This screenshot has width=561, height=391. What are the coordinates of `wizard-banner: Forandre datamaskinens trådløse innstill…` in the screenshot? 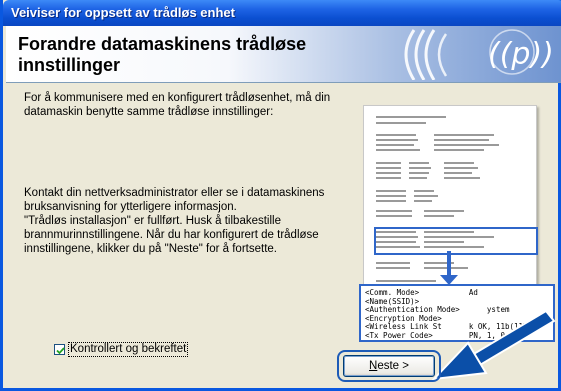 It's located at (283, 54).